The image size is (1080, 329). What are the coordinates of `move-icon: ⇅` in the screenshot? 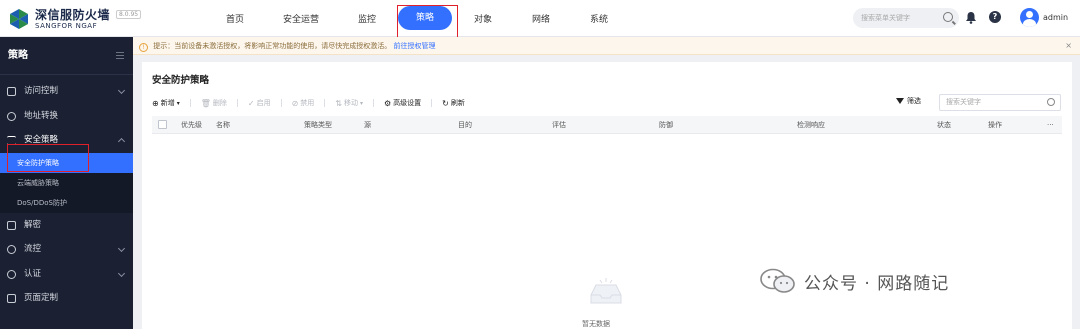 It's located at (338, 103).